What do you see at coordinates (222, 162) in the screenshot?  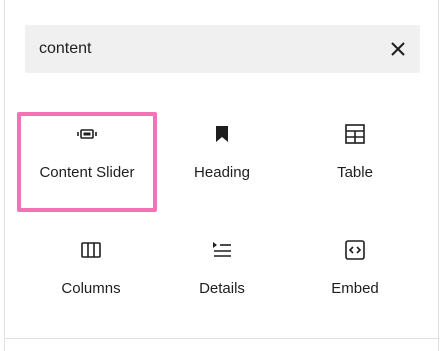 I see `block-heading: Heading` at bounding box center [222, 162].